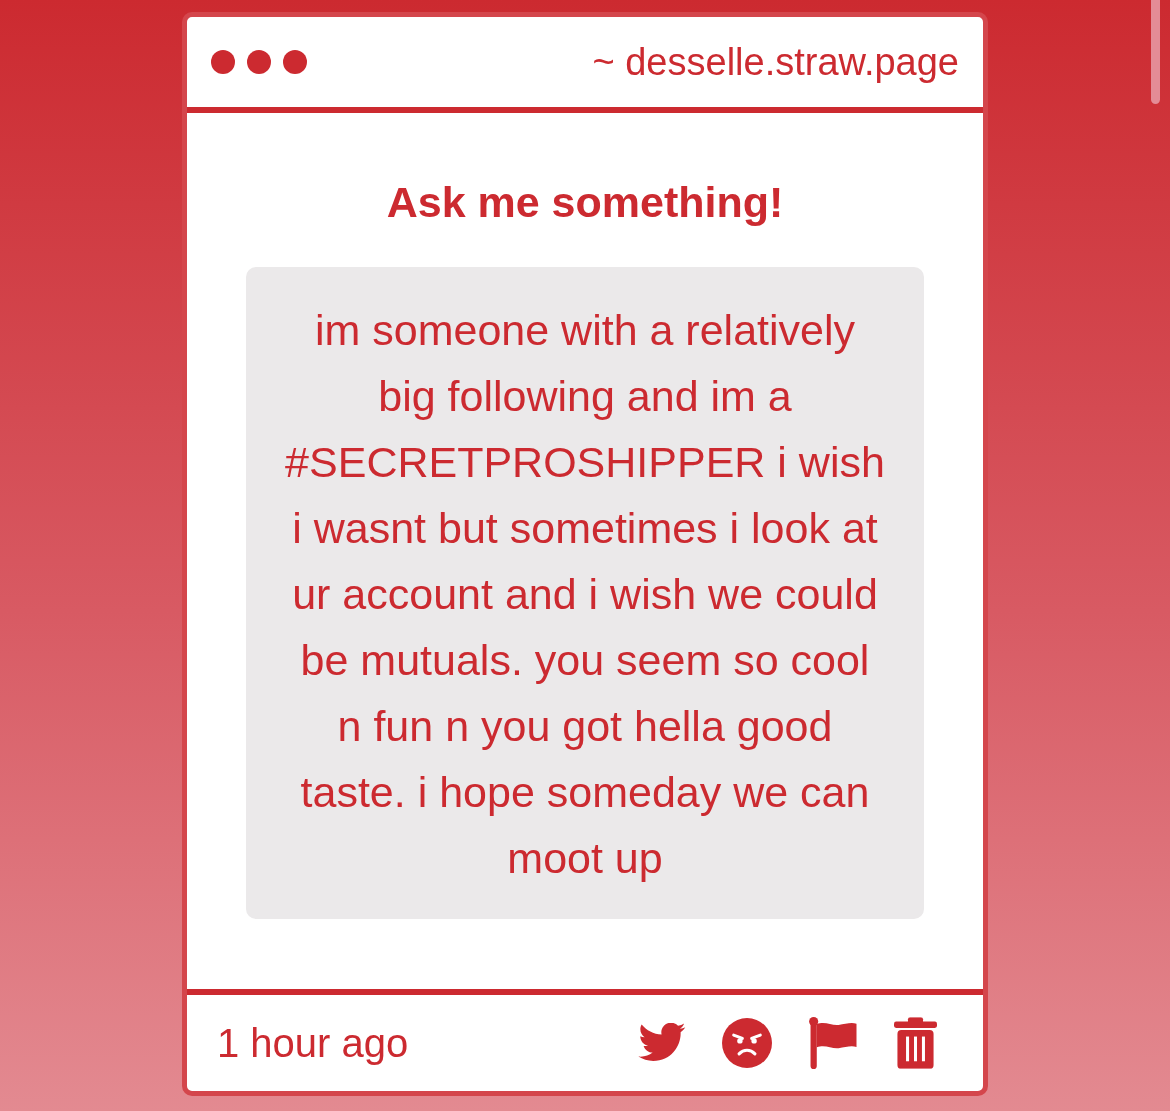 This screenshot has height=1111, width=1170. Describe the element at coordinates (1155, 52) in the screenshot. I see `scrollbar-thumb` at that location.